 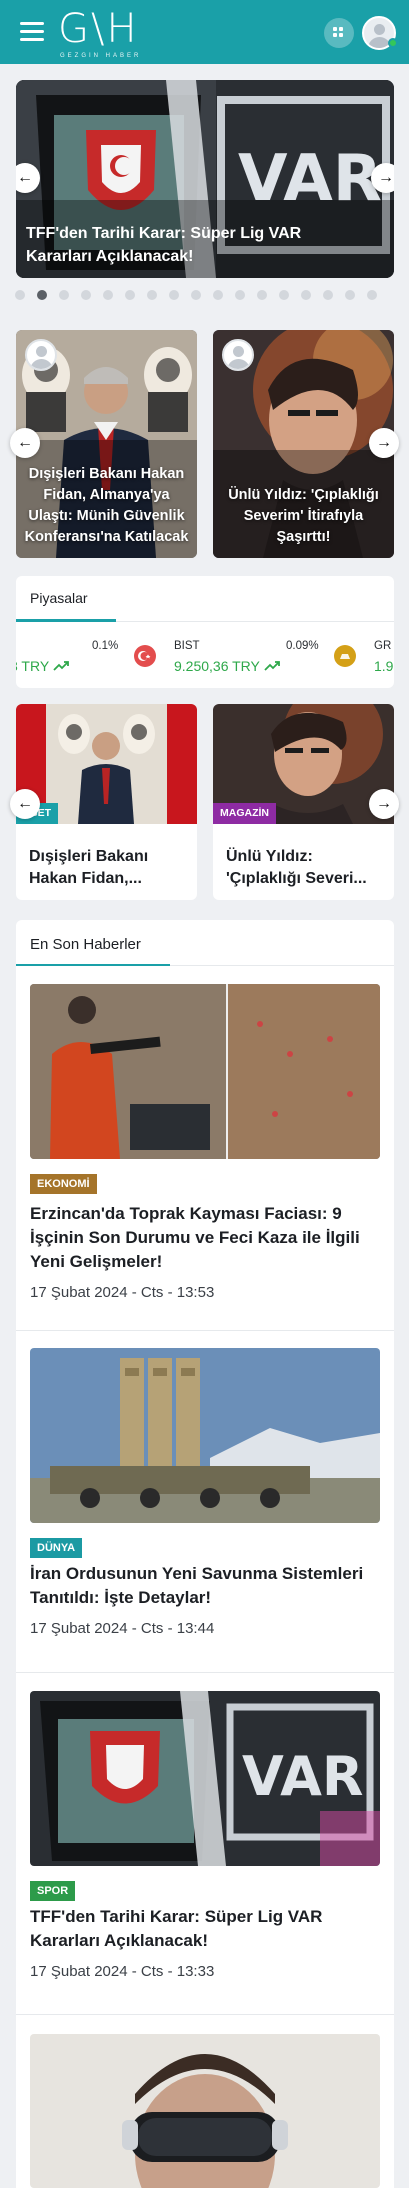 I want to click on category-badge: MAGAZİN, so click(x=244, y=813).